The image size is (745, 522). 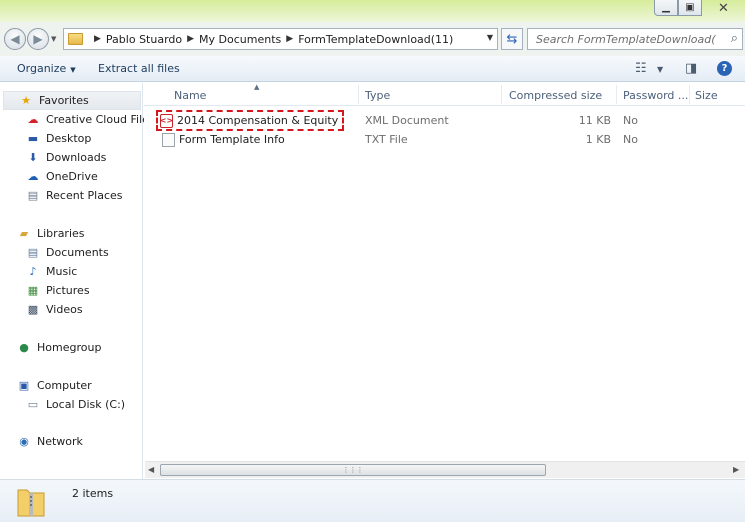 I want to click on nav-libraries-label: Libraries, so click(x=61, y=233).